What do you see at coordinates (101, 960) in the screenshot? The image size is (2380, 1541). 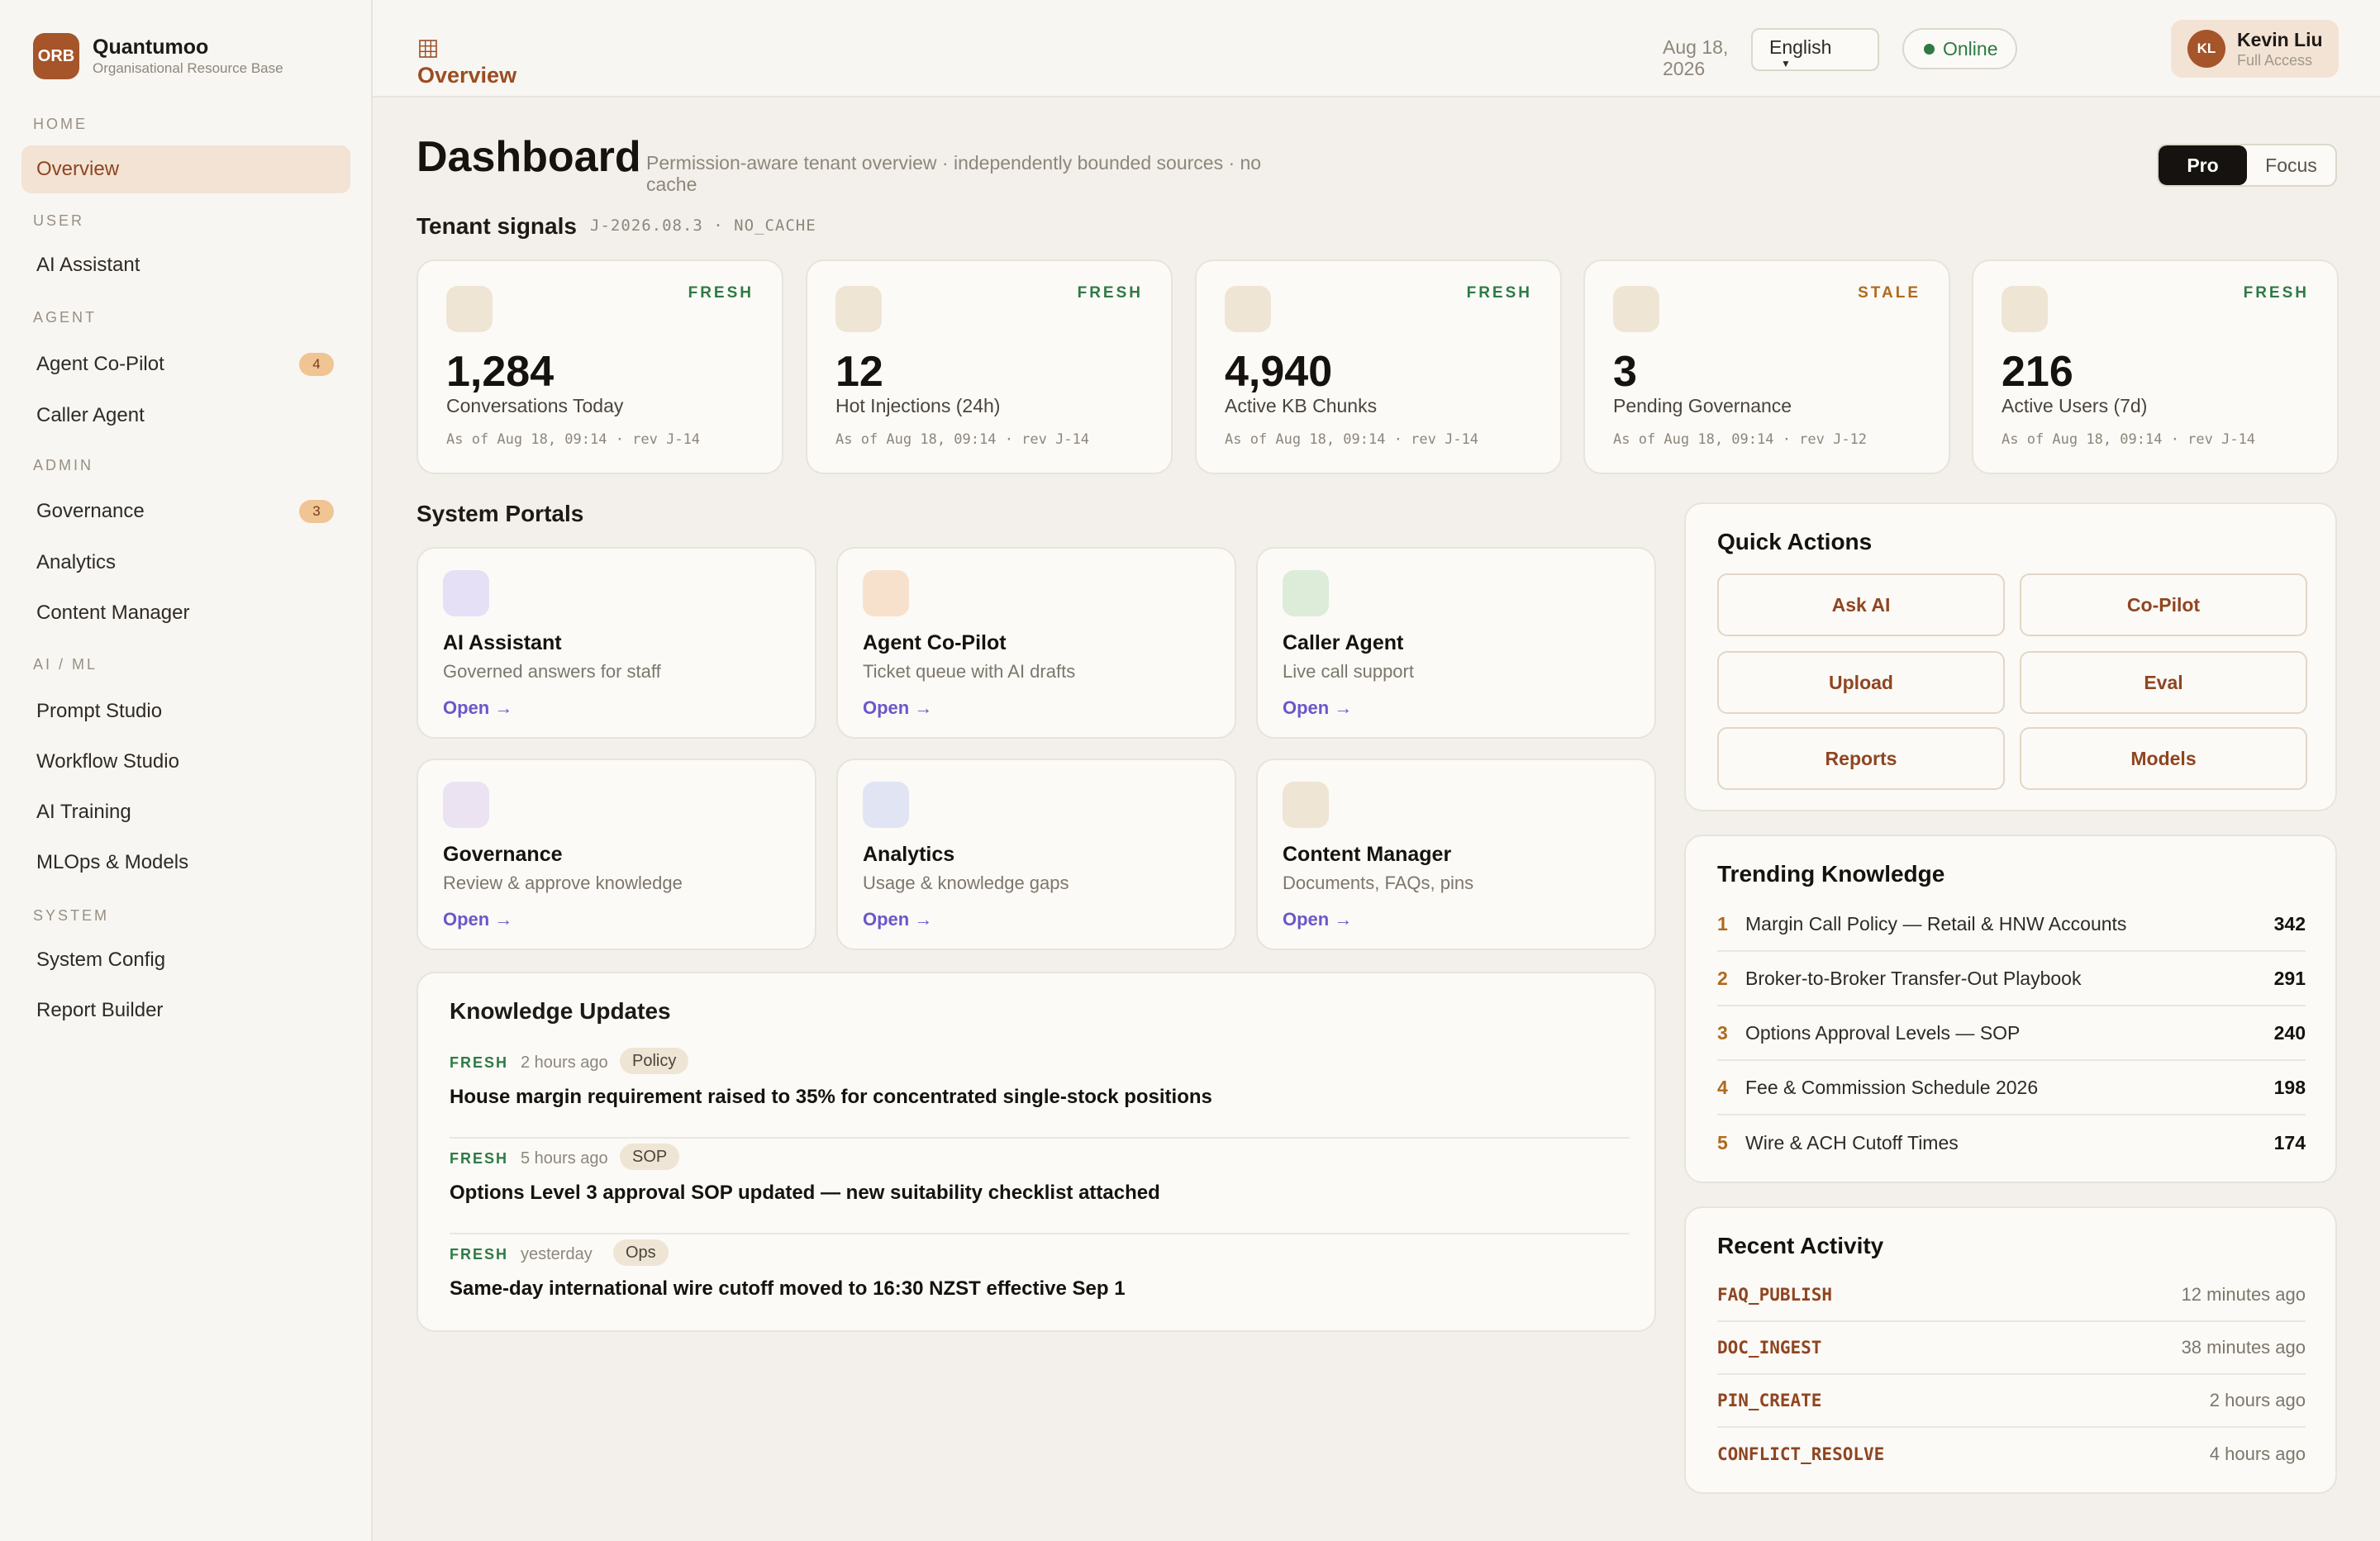 I see `sidebar-item-label: System Config` at bounding box center [101, 960].